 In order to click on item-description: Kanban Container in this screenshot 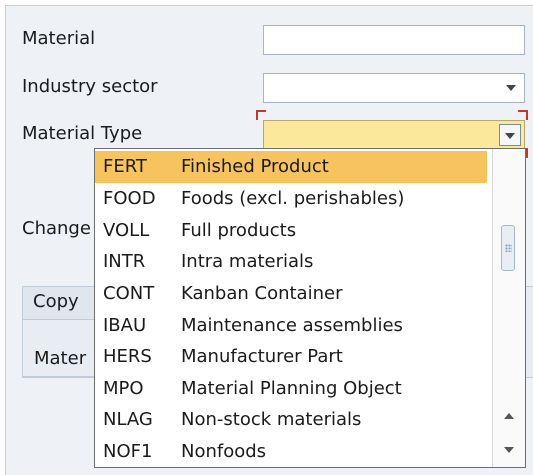, I will do `click(262, 293)`.